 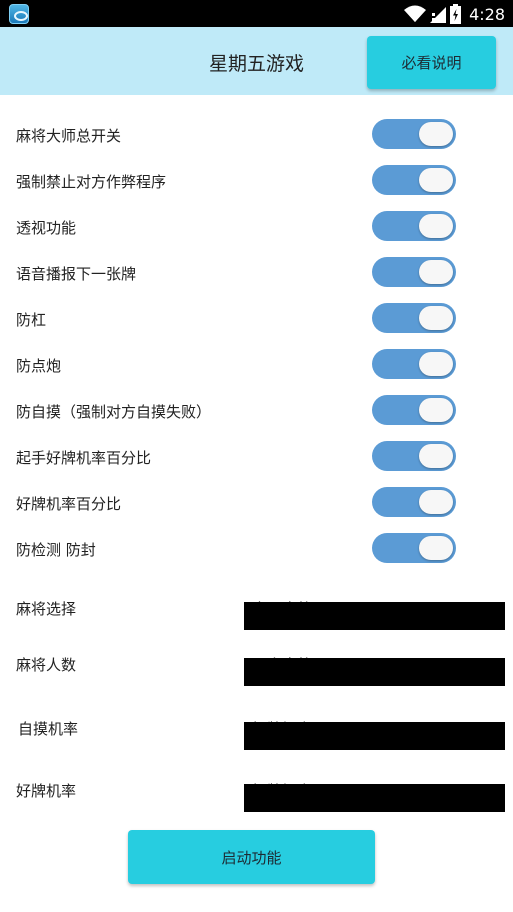 I want to click on status-bar: 4:28, so click(x=256, y=13).